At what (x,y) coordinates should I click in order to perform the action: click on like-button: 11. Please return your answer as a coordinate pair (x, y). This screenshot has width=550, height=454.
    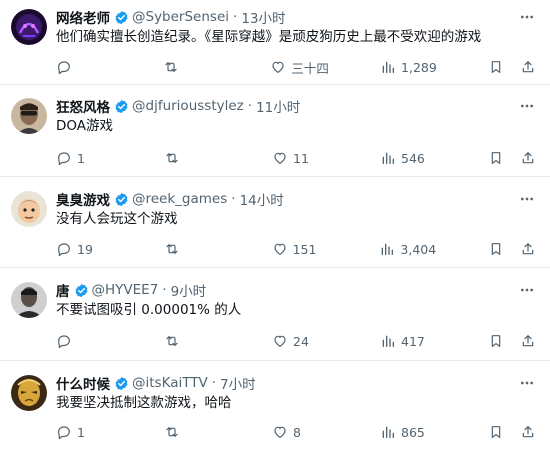
    Looking at the image, I should click on (300, 158).